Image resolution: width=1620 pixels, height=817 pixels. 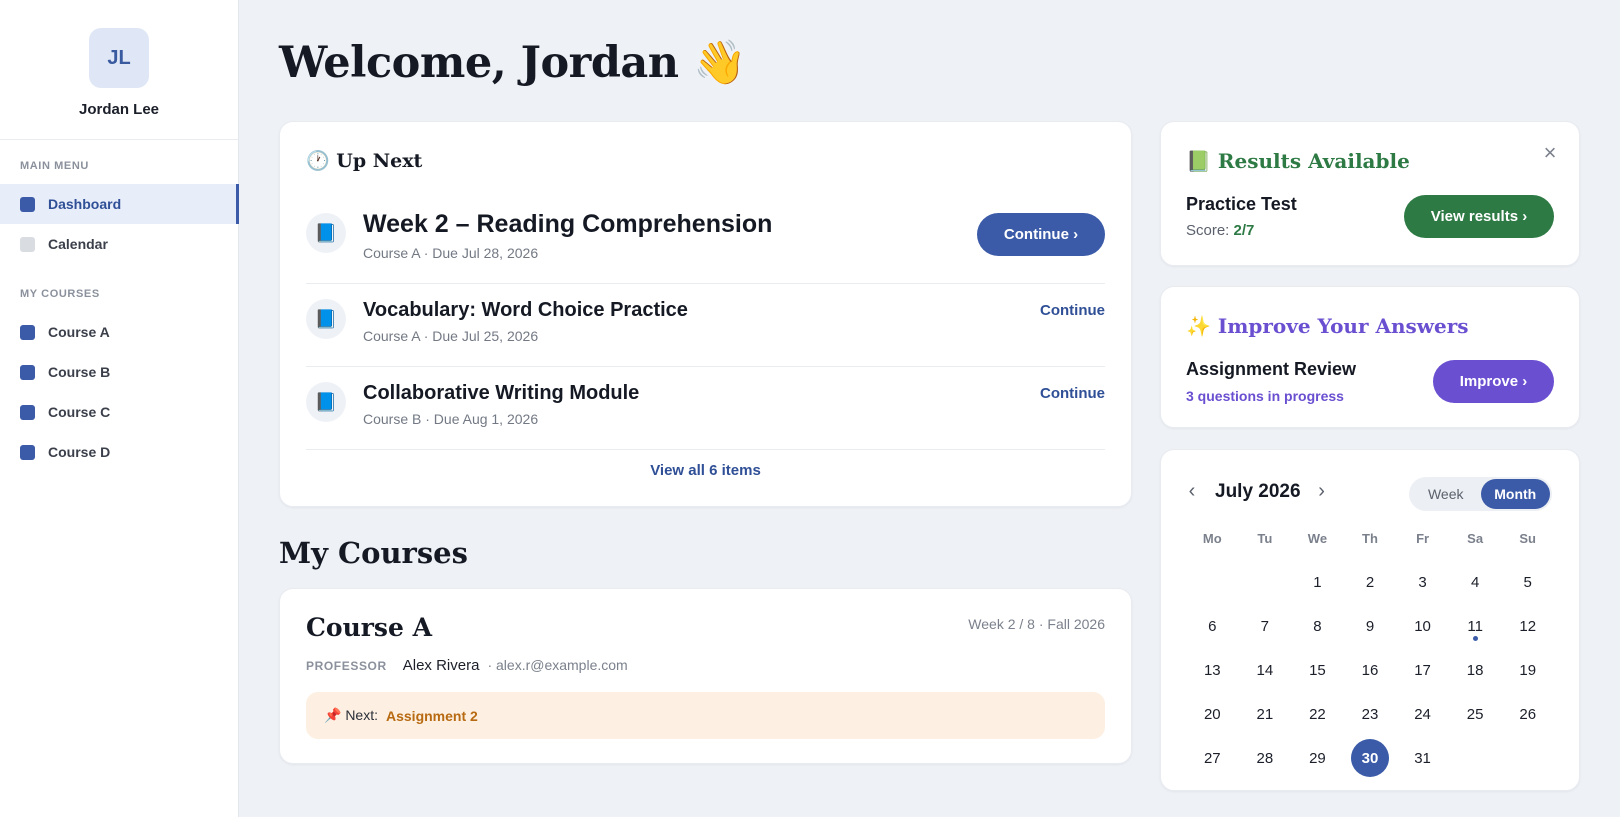 What do you see at coordinates (373, 553) in the screenshot?
I see `my-courses-heading: My Courses` at bounding box center [373, 553].